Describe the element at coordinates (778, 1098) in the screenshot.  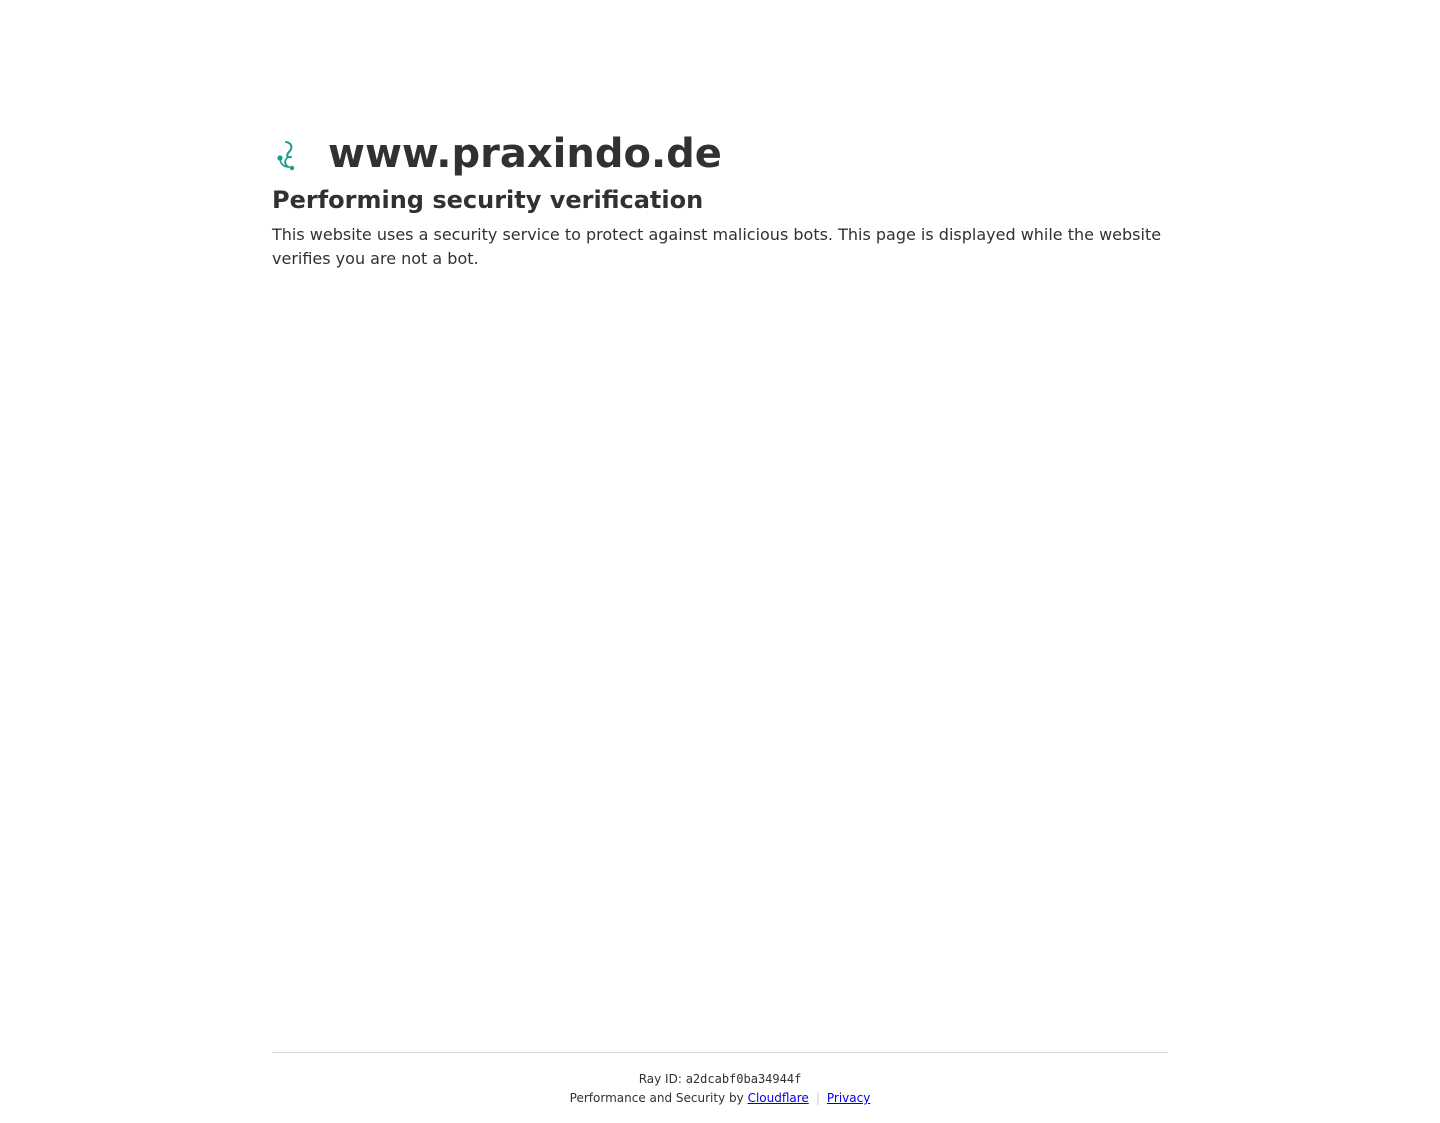
I see `cloudflare-link: Cloudflare` at that location.